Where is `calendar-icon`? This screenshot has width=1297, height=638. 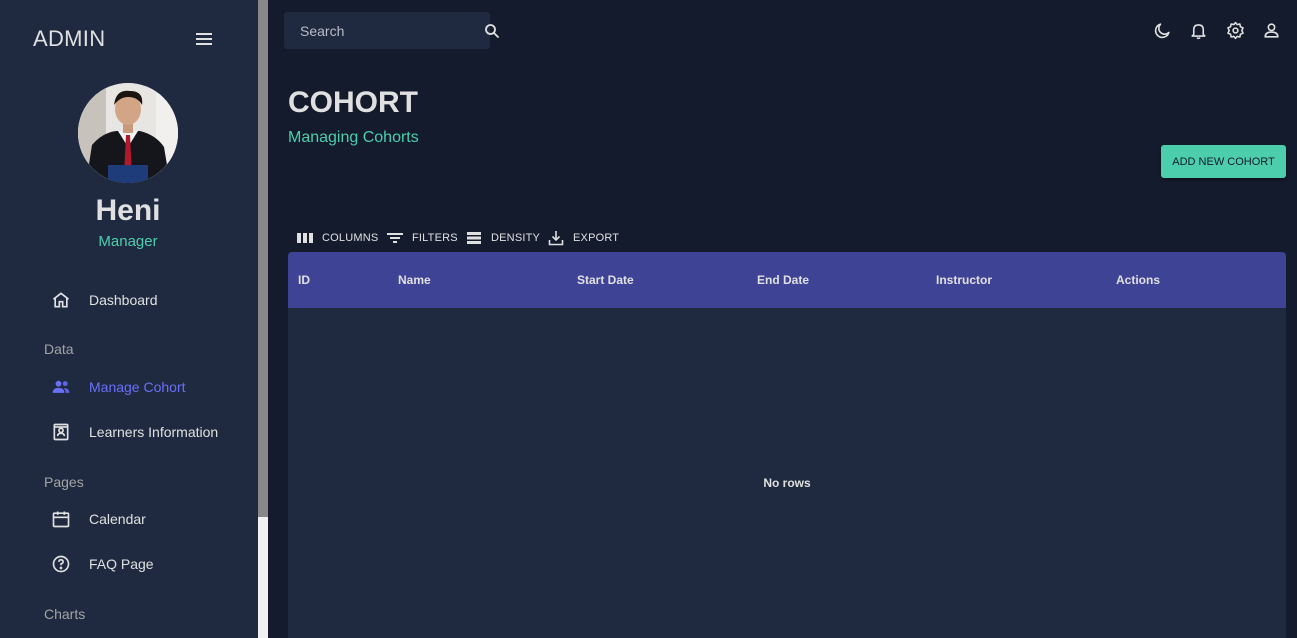
calendar-icon is located at coordinates (61, 519).